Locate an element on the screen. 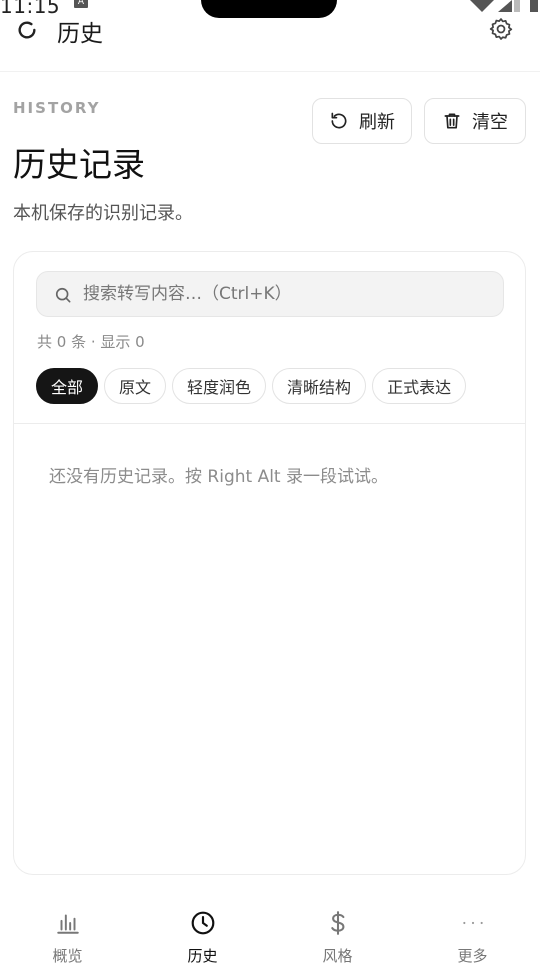 This screenshot has height=977, width=540. search-box is located at coordinates (270, 294).